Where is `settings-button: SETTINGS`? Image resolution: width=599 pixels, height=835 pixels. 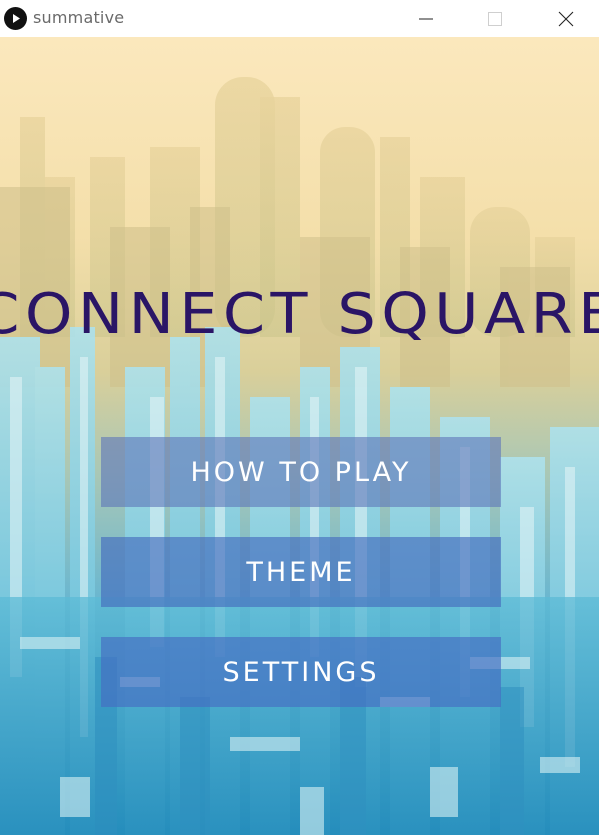
settings-button: SETTINGS is located at coordinates (301, 672).